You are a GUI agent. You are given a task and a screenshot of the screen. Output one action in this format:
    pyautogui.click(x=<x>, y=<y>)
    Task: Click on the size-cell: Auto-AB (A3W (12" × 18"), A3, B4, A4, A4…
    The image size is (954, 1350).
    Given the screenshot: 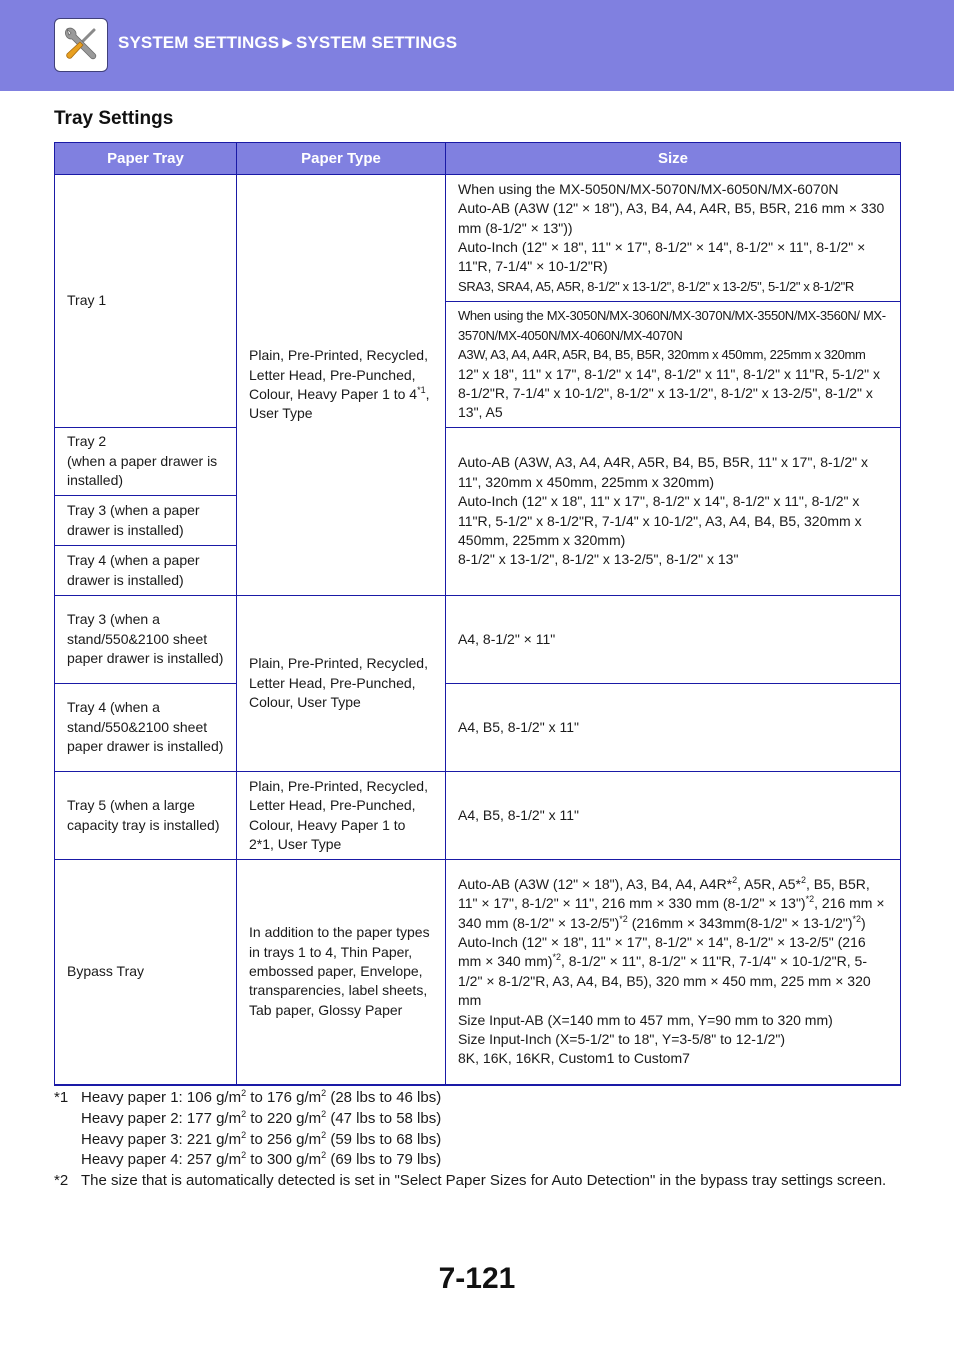 What is the action you would take?
    pyautogui.click(x=673, y=972)
    